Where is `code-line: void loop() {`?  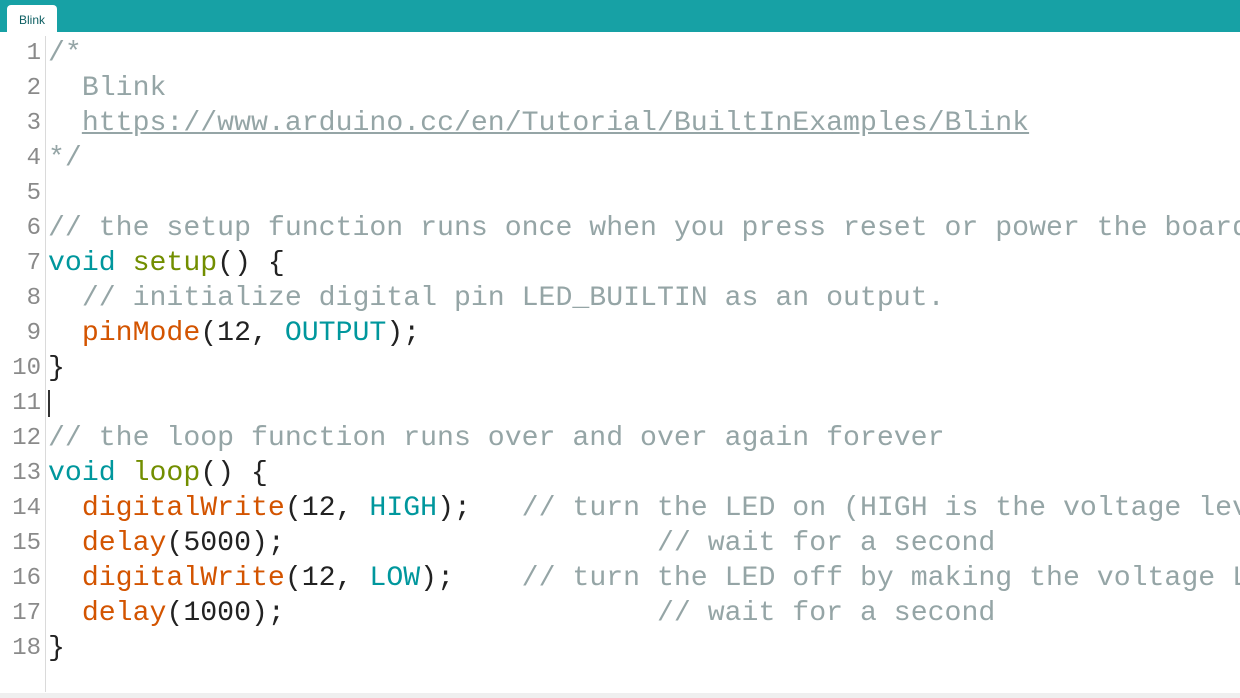
code-line: void loop() { is located at coordinates (644, 473).